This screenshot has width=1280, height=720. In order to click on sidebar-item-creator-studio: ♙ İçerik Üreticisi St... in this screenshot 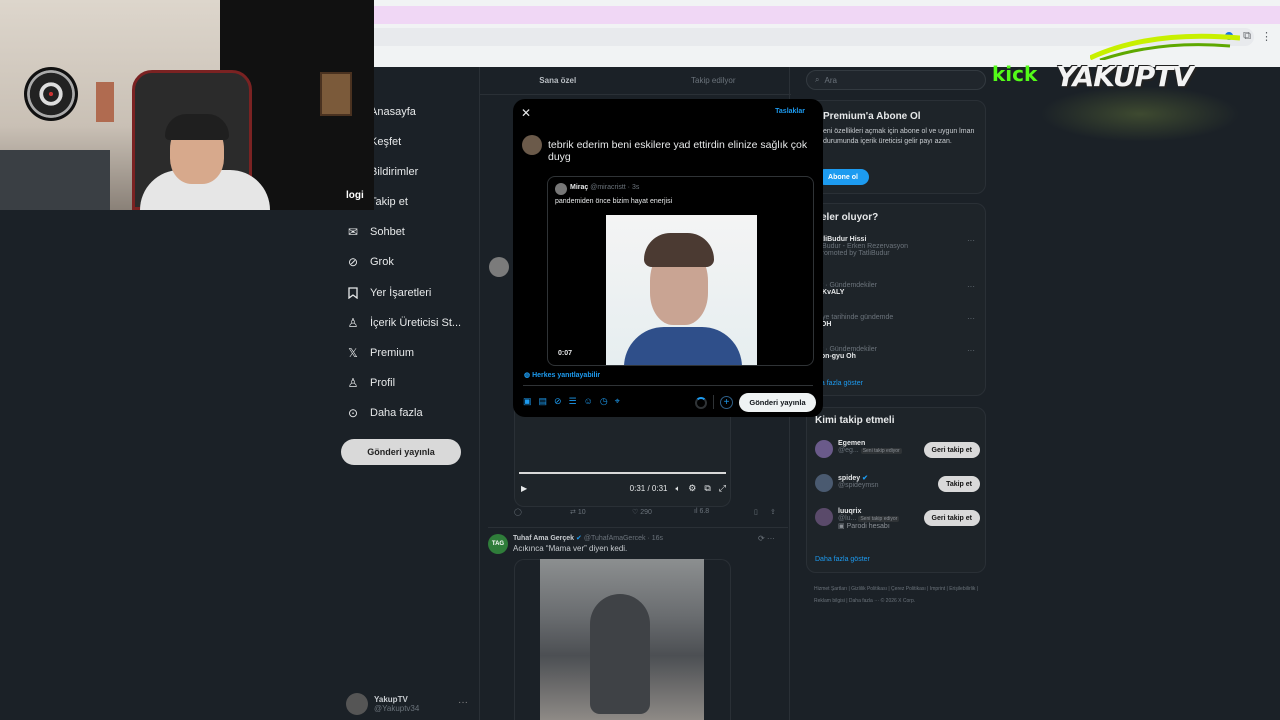, I will do `click(403, 323)`.